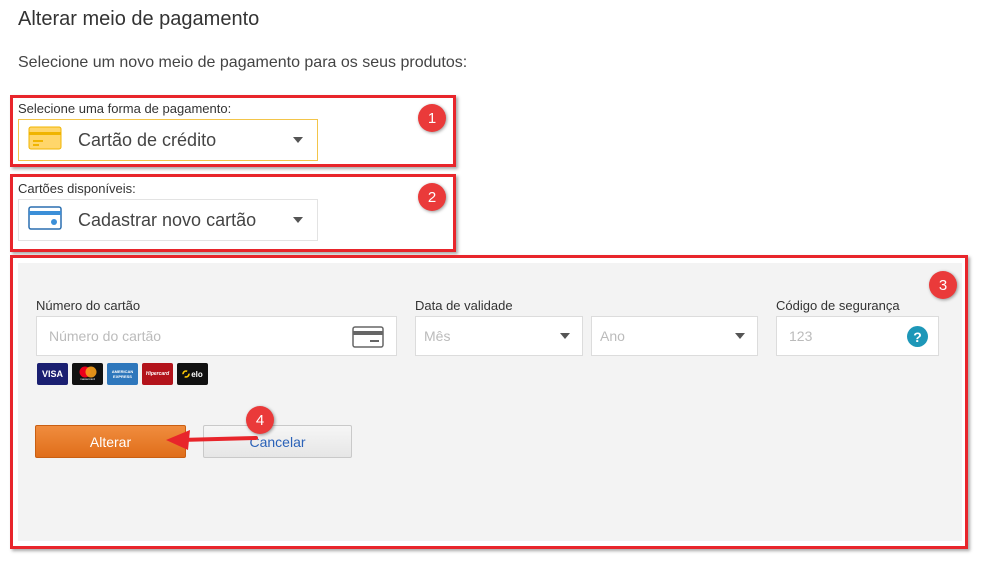 Image resolution: width=1002 pixels, height=570 pixels. What do you see at coordinates (139, 19) in the screenshot?
I see `page-title: Alterar meio de pagamento` at bounding box center [139, 19].